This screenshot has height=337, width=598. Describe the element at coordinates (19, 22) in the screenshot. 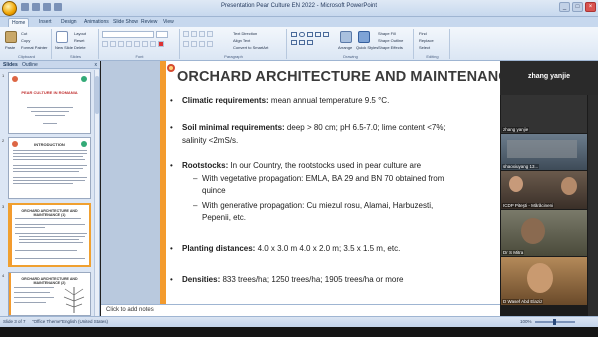

I see `tab-home: Home` at that location.